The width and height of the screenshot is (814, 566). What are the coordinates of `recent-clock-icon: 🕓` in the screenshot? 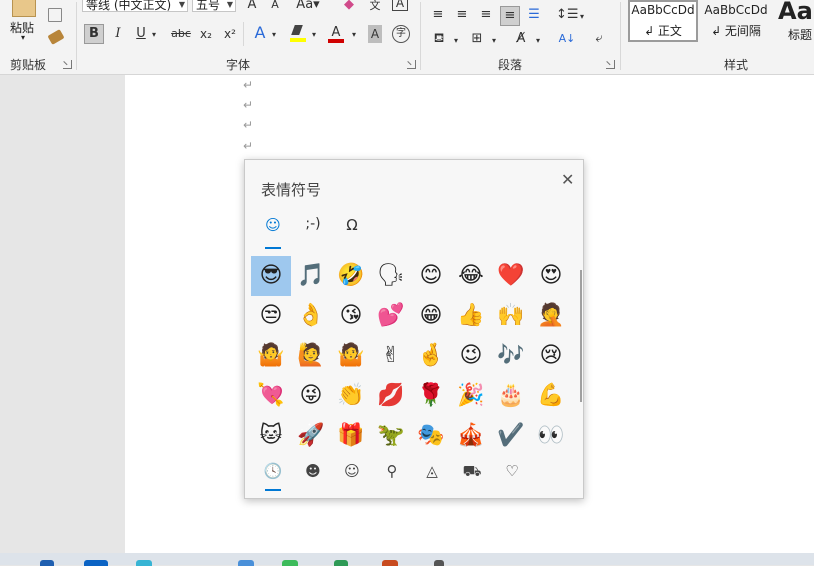 It's located at (273, 471).